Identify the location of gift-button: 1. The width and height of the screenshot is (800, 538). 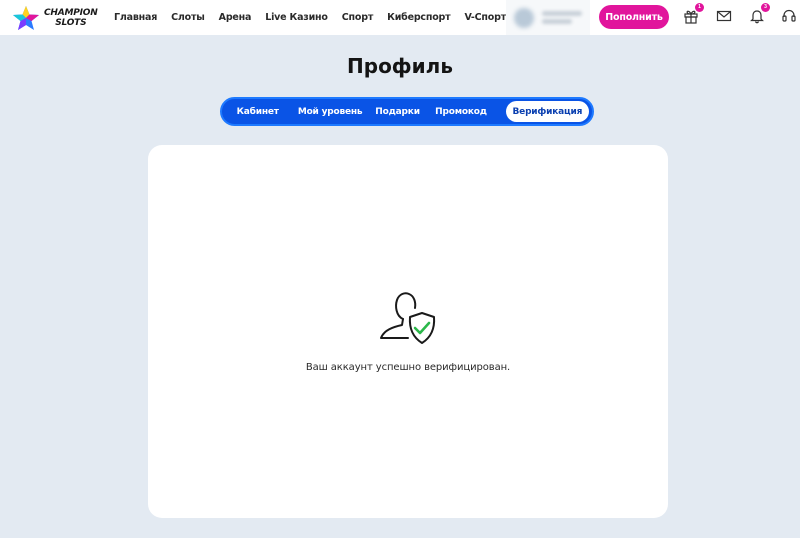
(693, 13).